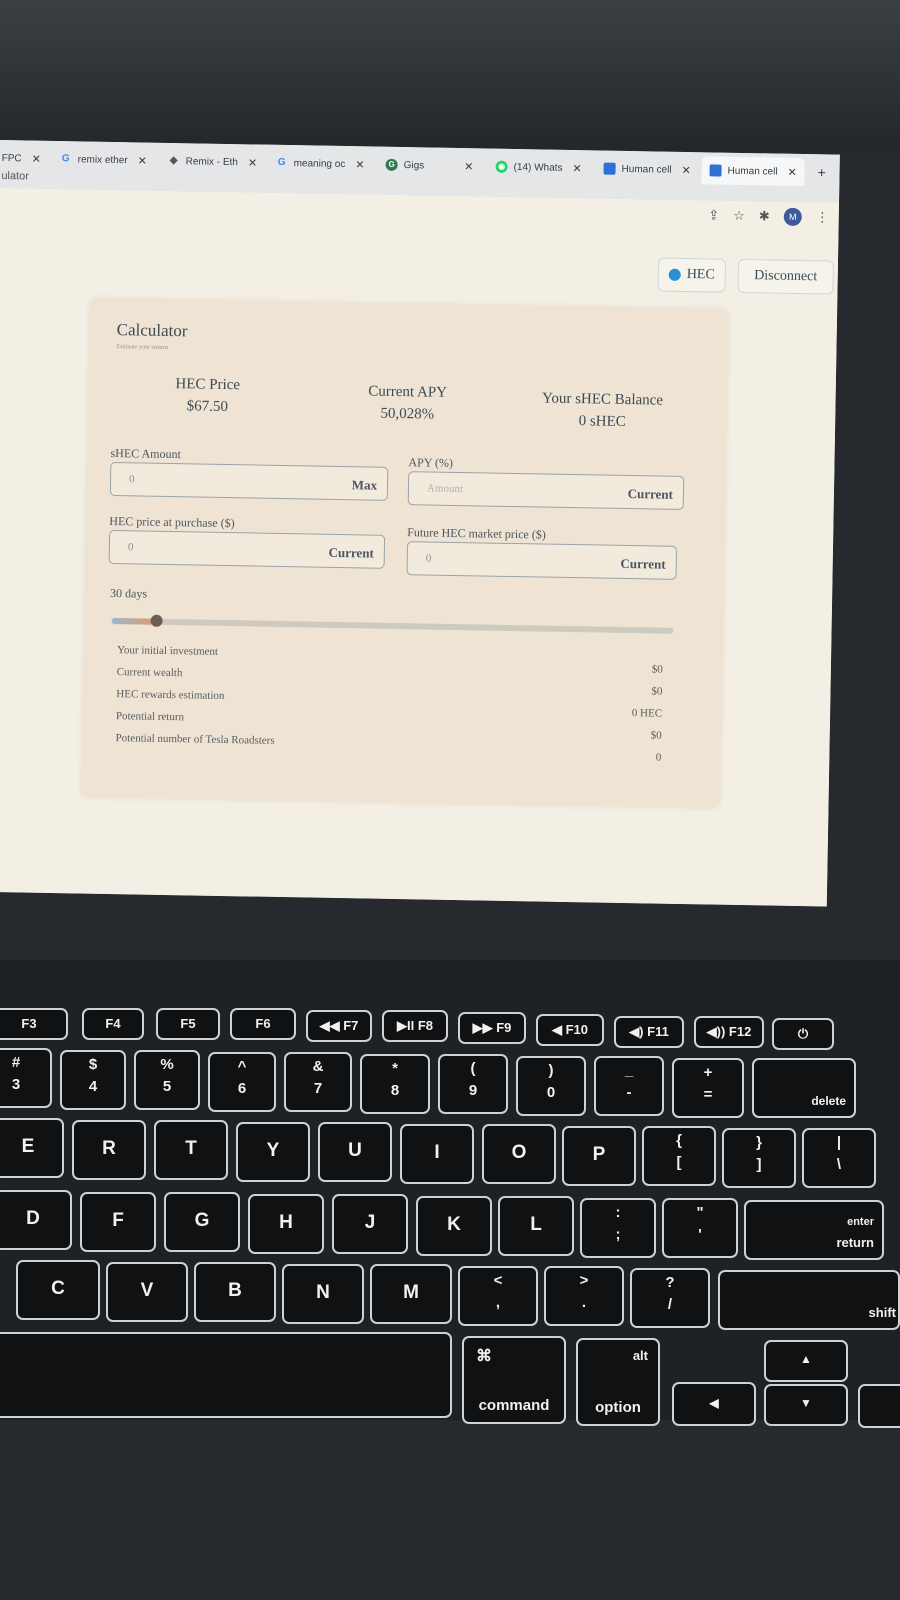 The width and height of the screenshot is (900, 1600). What do you see at coordinates (249, 481) in the screenshot?
I see `shec-amount-input: 0 Max` at bounding box center [249, 481].